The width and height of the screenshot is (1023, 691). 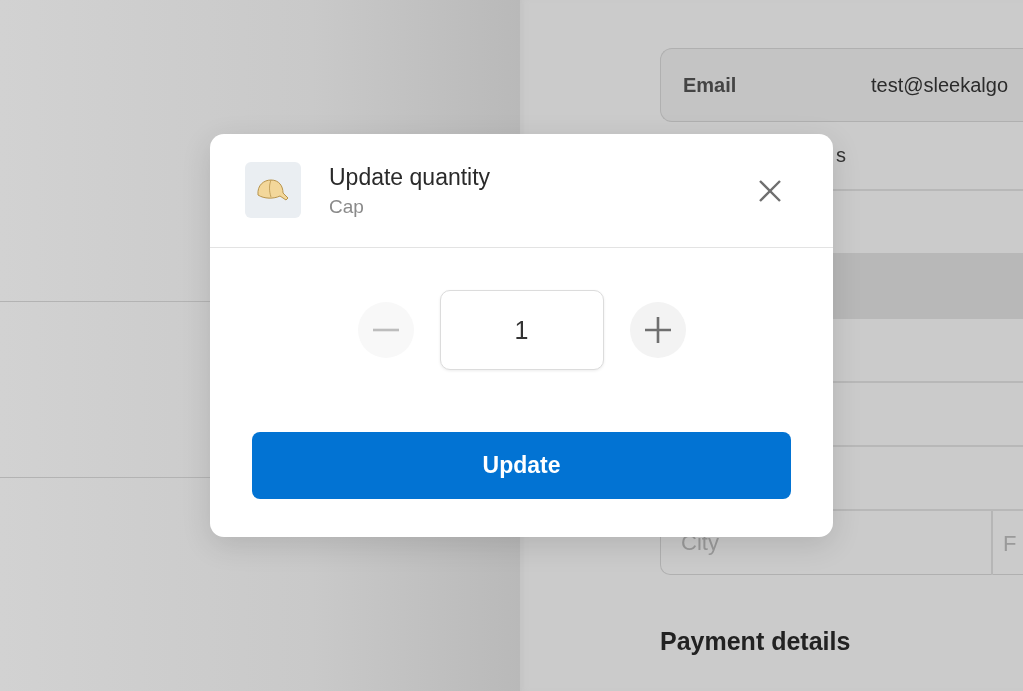 What do you see at coordinates (521, 465) in the screenshot?
I see `update-button: Update` at bounding box center [521, 465].